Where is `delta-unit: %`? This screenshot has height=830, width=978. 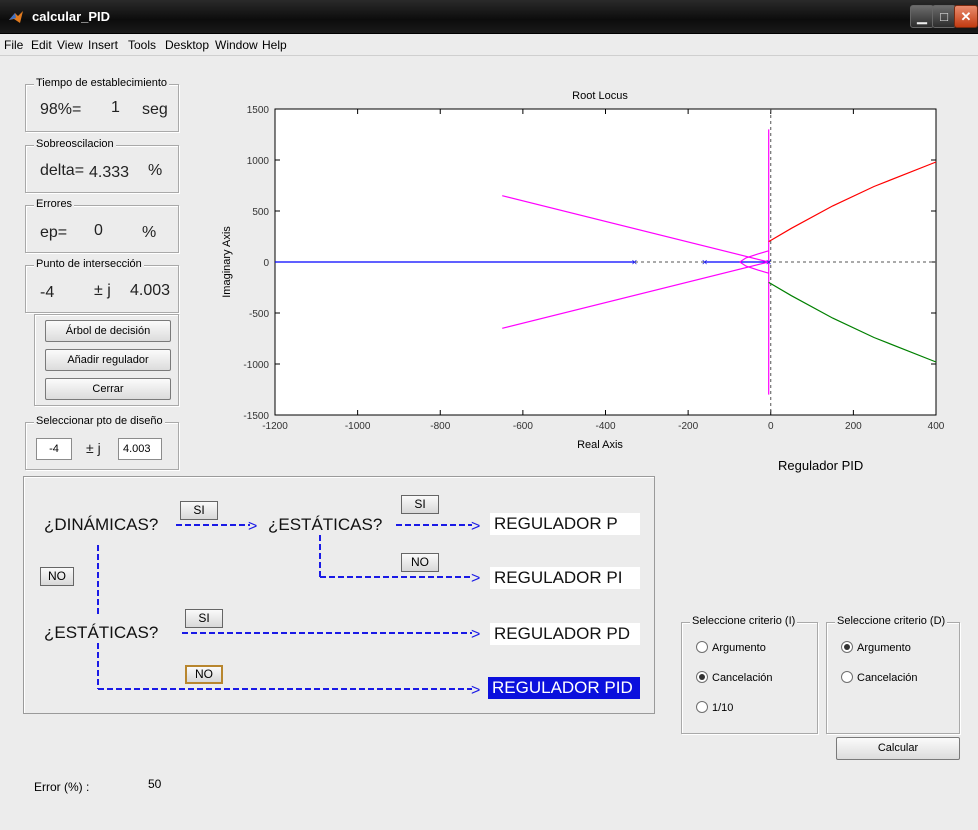 delta-unit: % is located at coordinates (155, 170).